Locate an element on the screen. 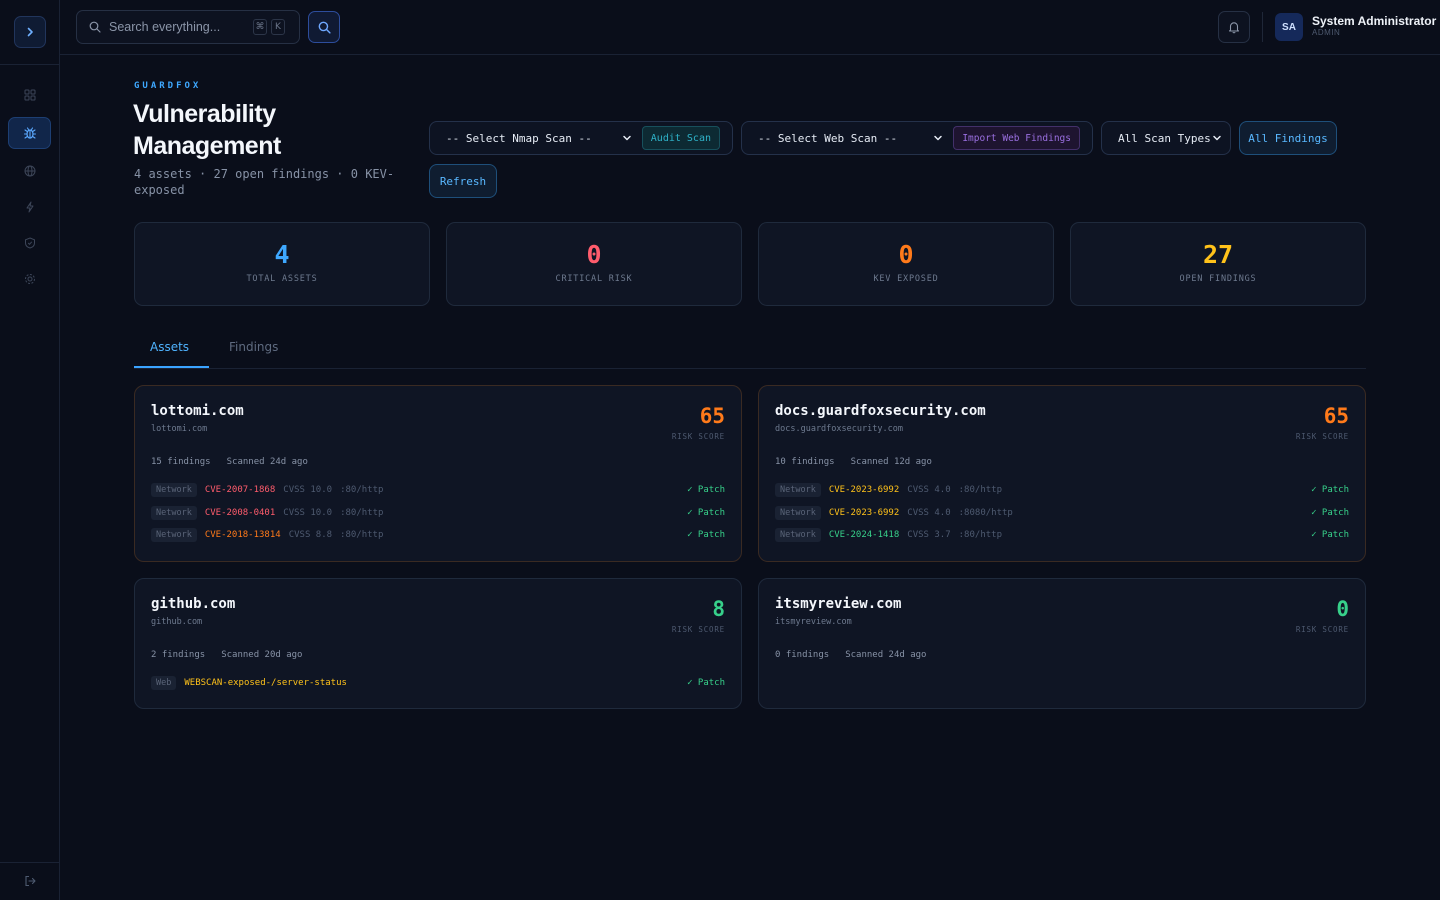  scan-types-select: All Scan Types is located at coordinates (1166, 138).